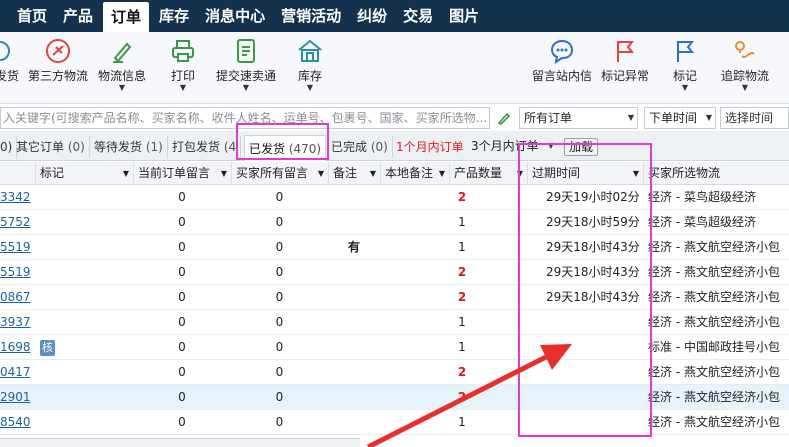 This screenshot has width=789, height=447. Describe the element at coordinates (394, 322) in the screenshot. I see `table-row: 3937 0 0 1 经济 - 燕文航空经济小包` at that location.